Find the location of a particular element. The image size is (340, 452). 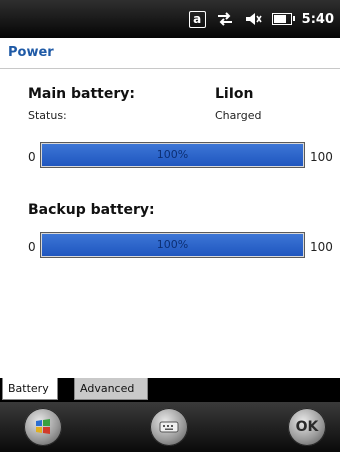

status-icons: a 5:40 is located at coordinates (261, 19).